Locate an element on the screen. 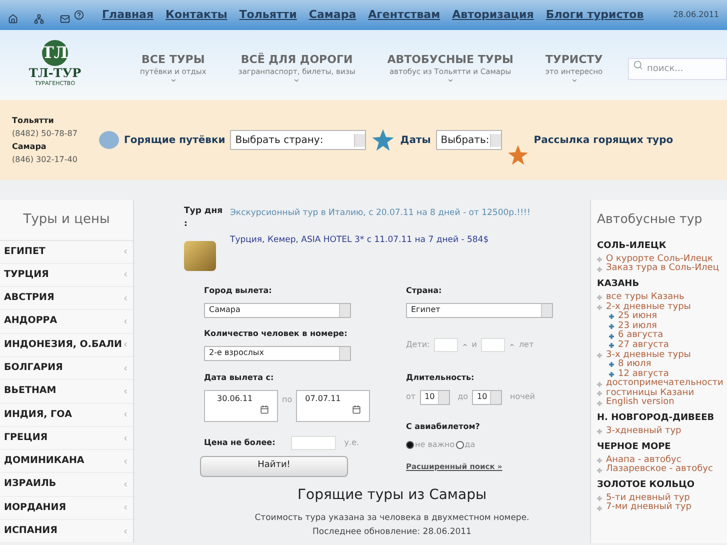 Image resolution: width=727 pixels, height=545 pixels. country-menu-item: ГРЕЦИЯ is located at coordinates (66, 438).